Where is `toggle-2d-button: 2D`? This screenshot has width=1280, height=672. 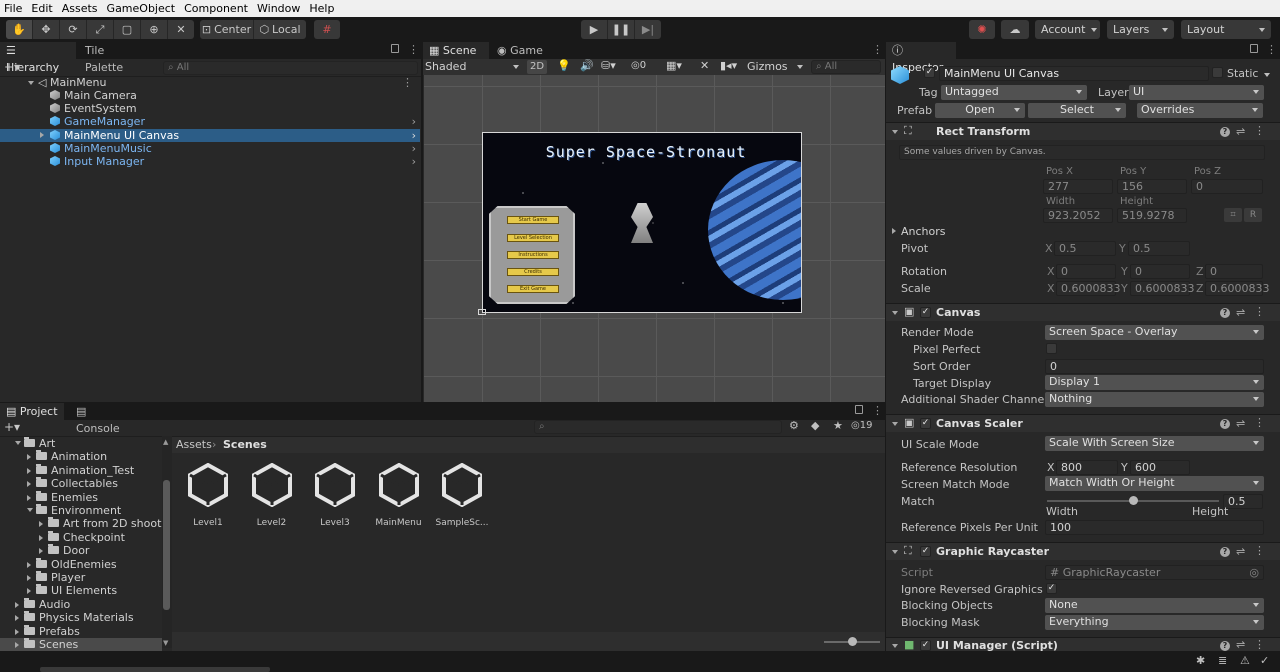
toggle-2d-button: 2D is located at coordinates (537, 67).